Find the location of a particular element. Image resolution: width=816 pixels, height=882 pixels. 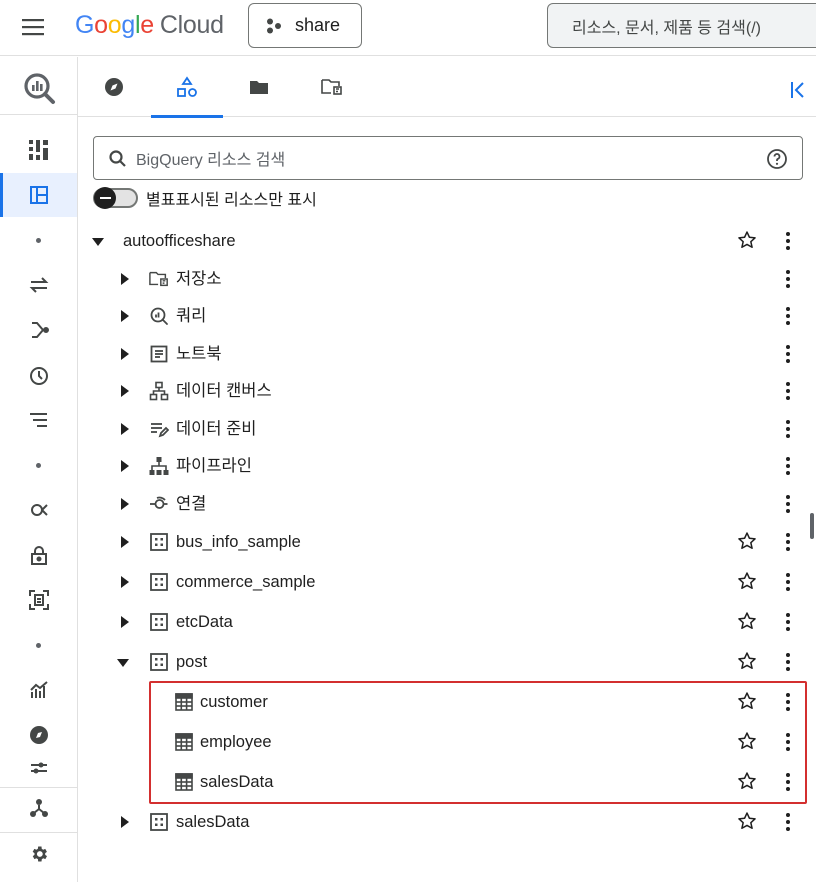

google-cloud-logo: Google Cloud is located at coordinates (149, 25).